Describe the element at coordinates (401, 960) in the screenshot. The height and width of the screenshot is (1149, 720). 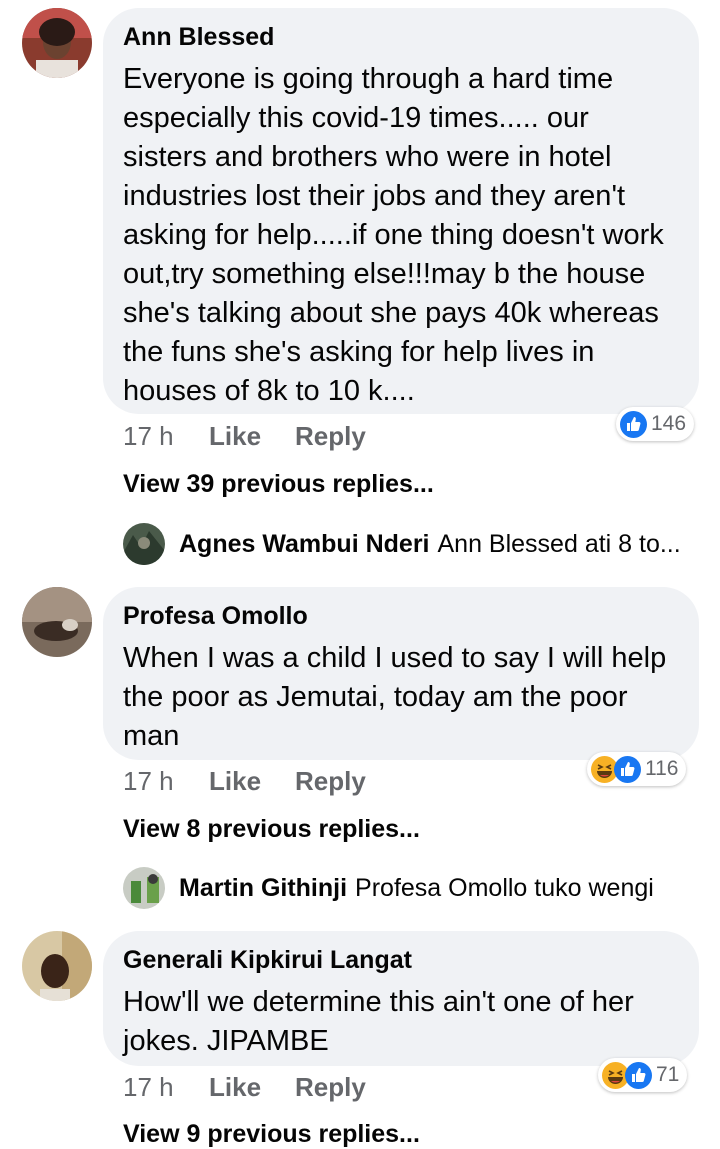
I see `comment-author: Generali Kipkirui Langat` at that location.